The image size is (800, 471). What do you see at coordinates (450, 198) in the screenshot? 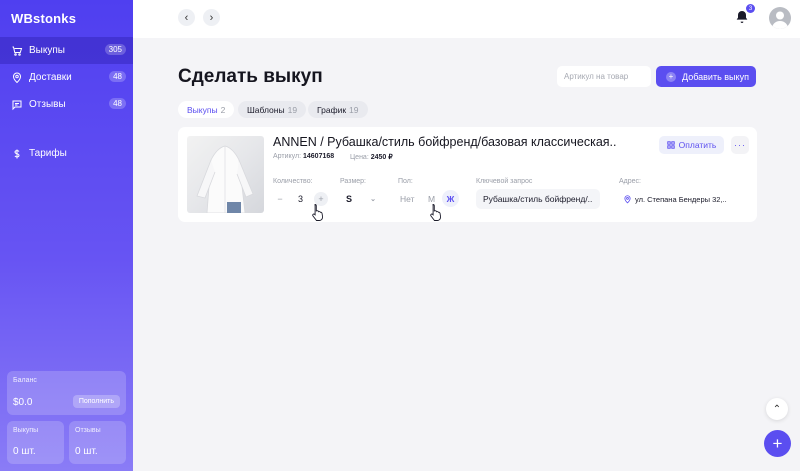
I see `gender-option-female: Ж` at bounding box center [450, 198].